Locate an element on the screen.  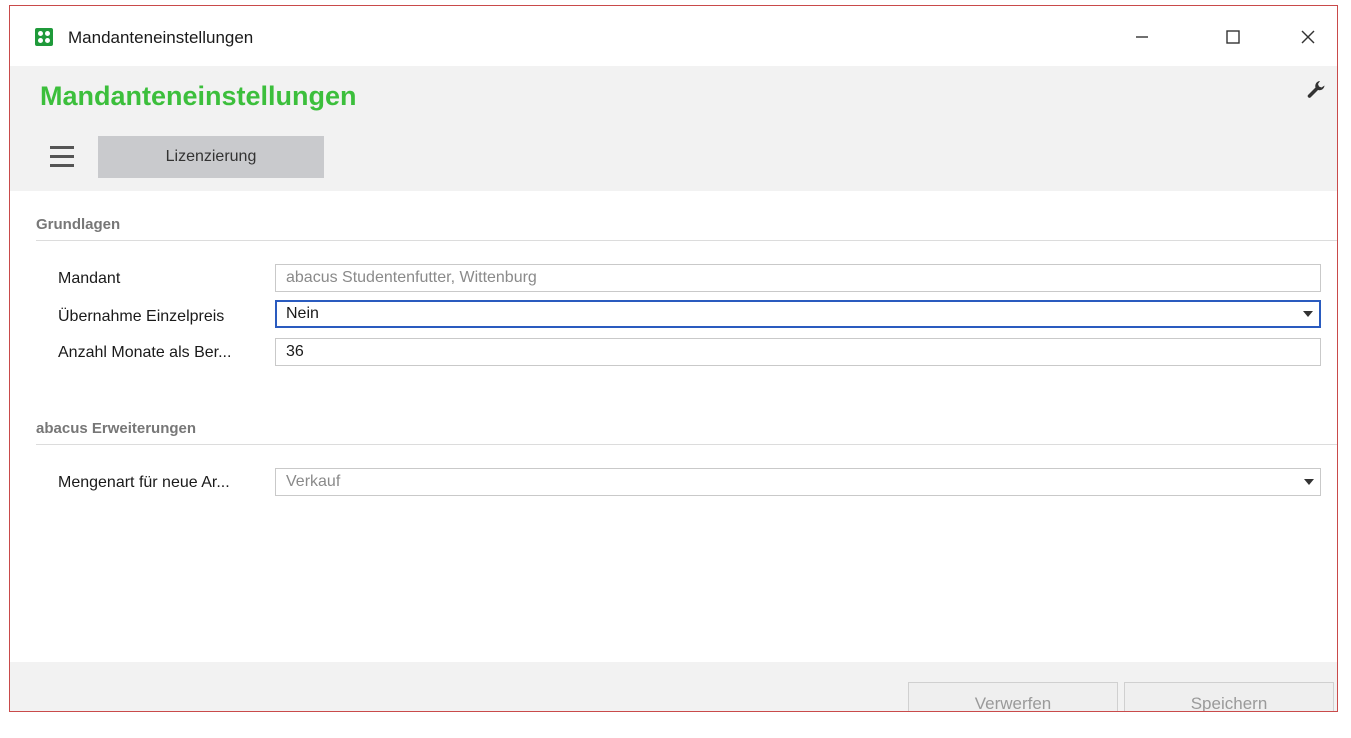
minimize-icon is located at coordinates (1142, 37).